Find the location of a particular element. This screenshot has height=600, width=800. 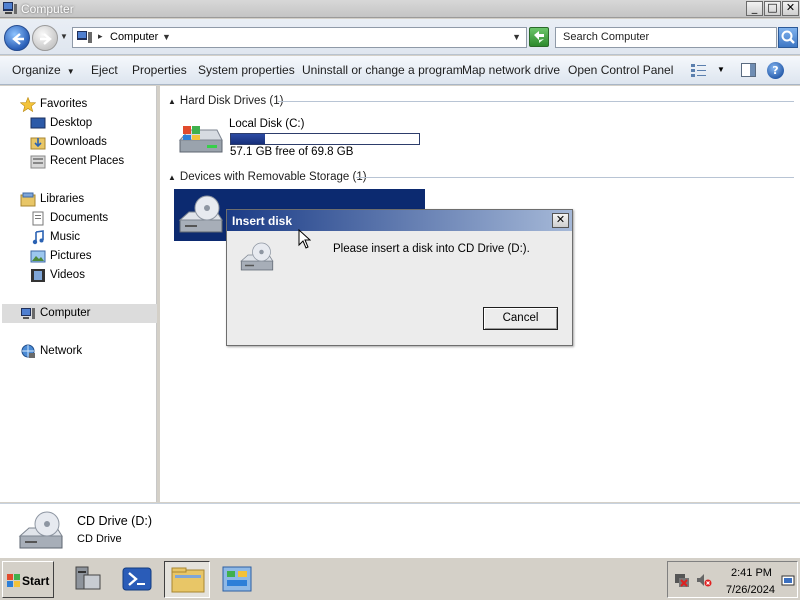

powershell-icon is located at coordinates (137, 579).